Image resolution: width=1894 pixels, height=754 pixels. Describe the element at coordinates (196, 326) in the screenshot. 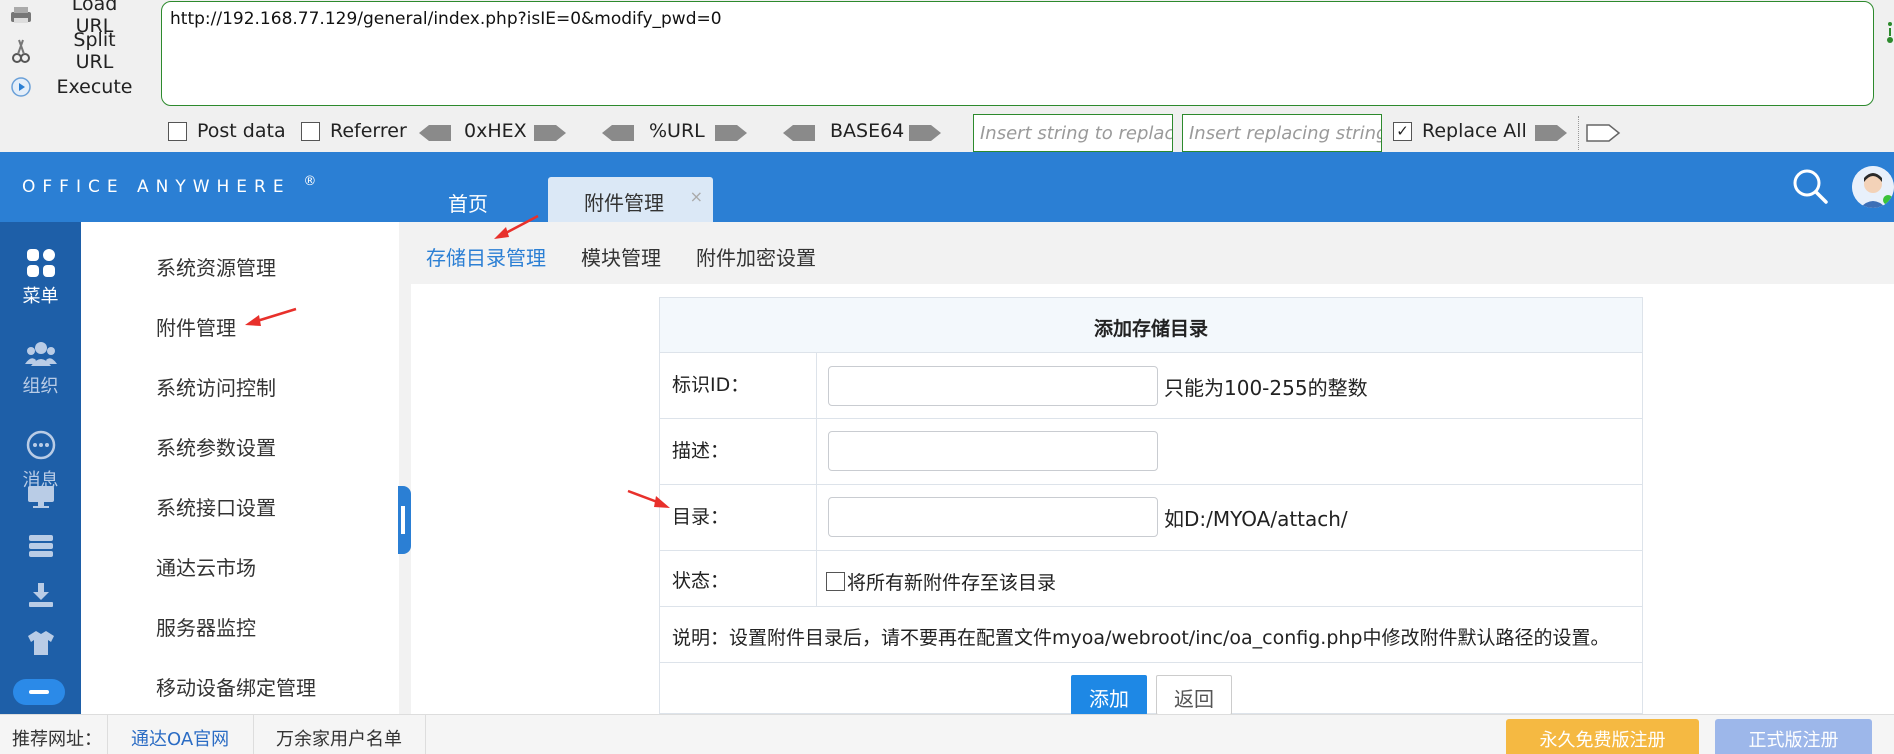

I see `sidebar-item-attachment-management: 附件管理` at that location.